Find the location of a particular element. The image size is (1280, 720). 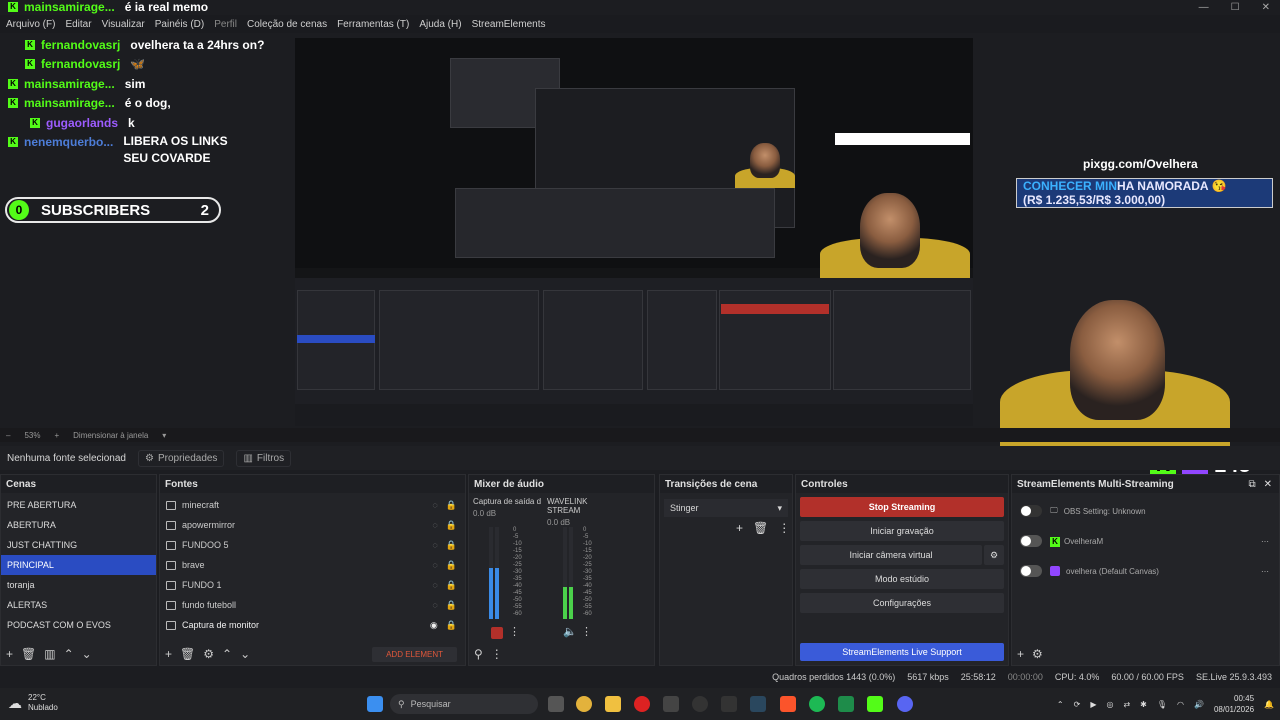

network-icon: ⇄ is located at coordinates (1126, 704).